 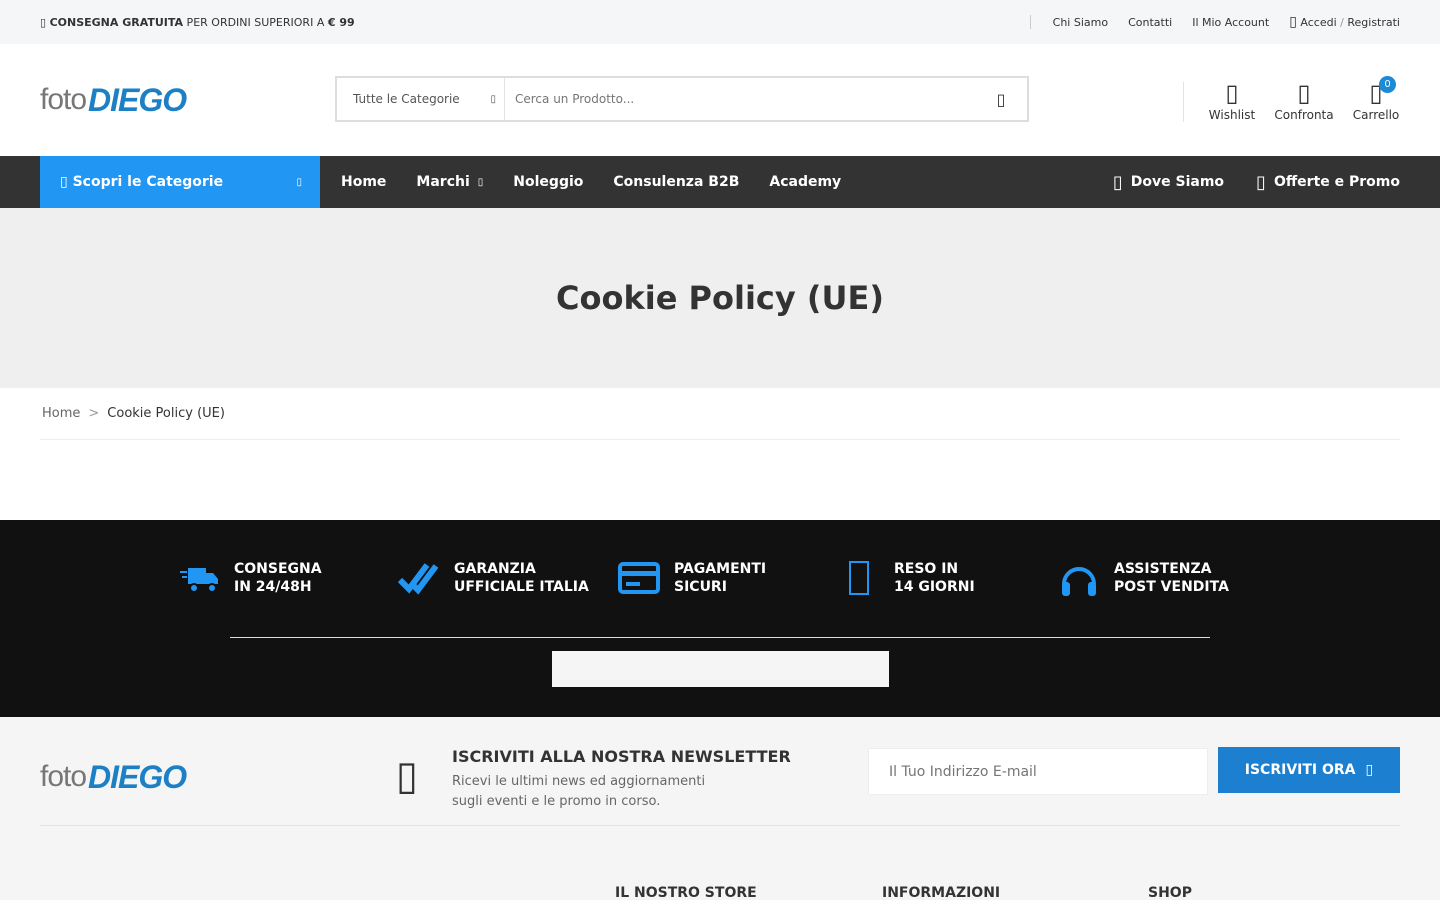 I want to click on footer-col-shop: SHOP, so click(x=1170, y=893).